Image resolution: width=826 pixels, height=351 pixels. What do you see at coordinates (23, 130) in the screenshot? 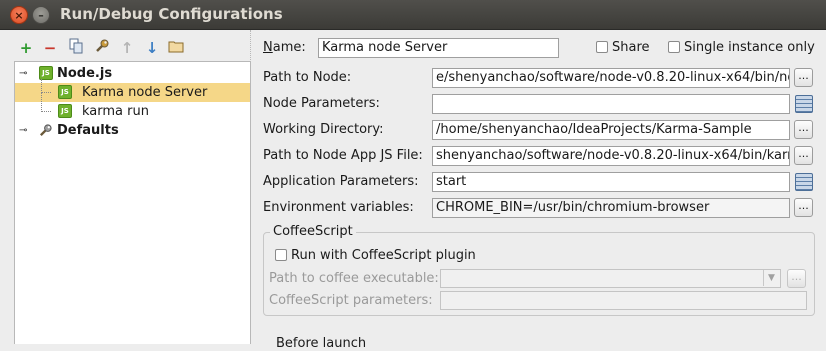
I see `expand-handle-icon: ⊸` at bounding box center [23, 130].